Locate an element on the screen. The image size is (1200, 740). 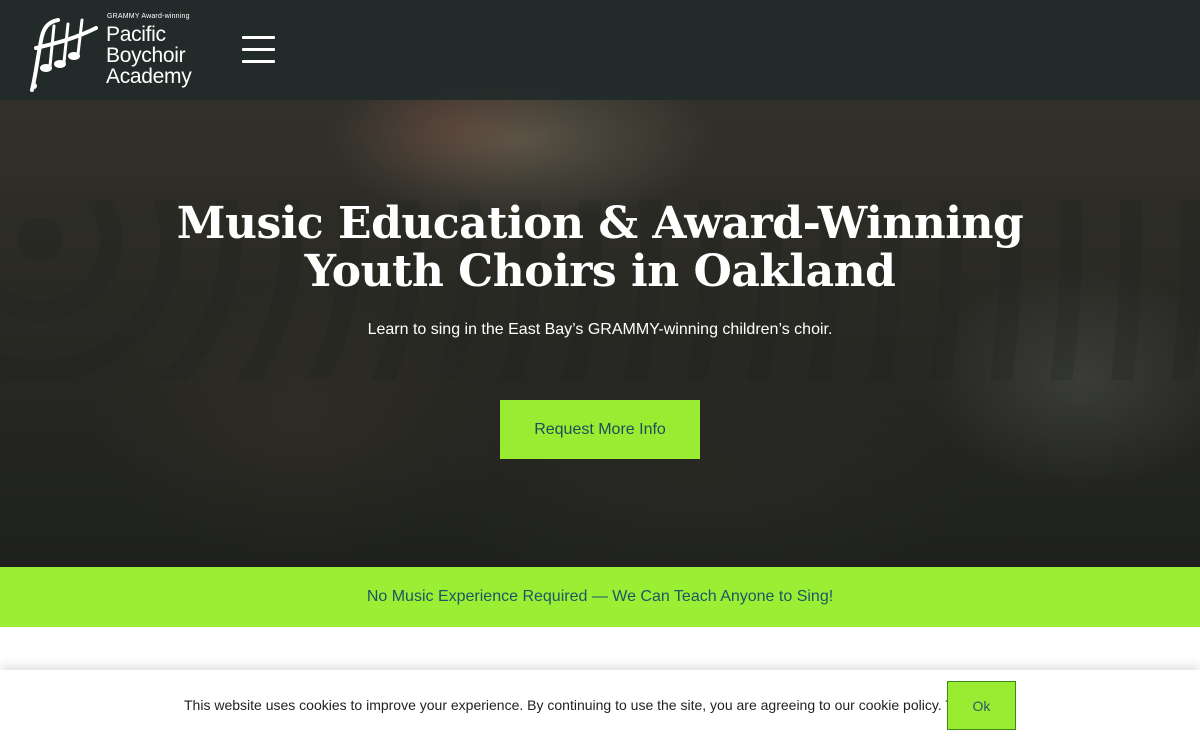
menu-bar-top is located at coordinates (258, 37).